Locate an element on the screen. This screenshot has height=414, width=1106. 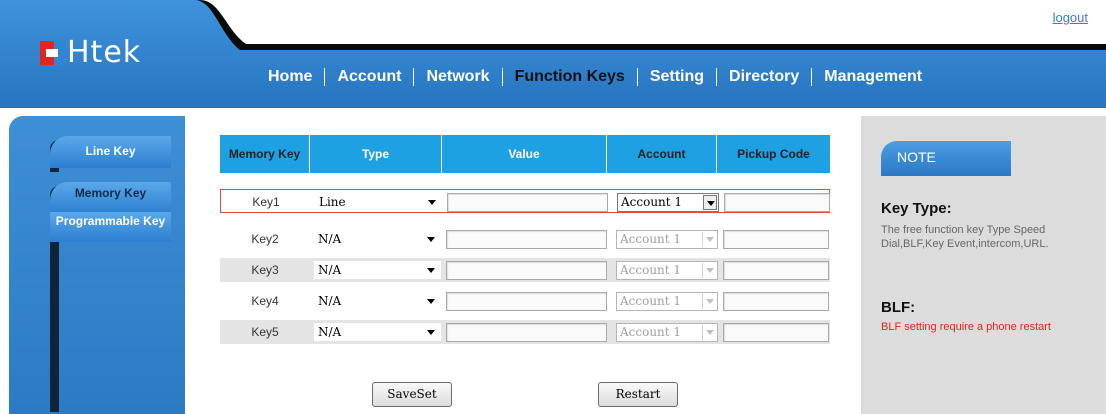
sidebar-item-line-key: Line Key is located at coordinates (110, 152).